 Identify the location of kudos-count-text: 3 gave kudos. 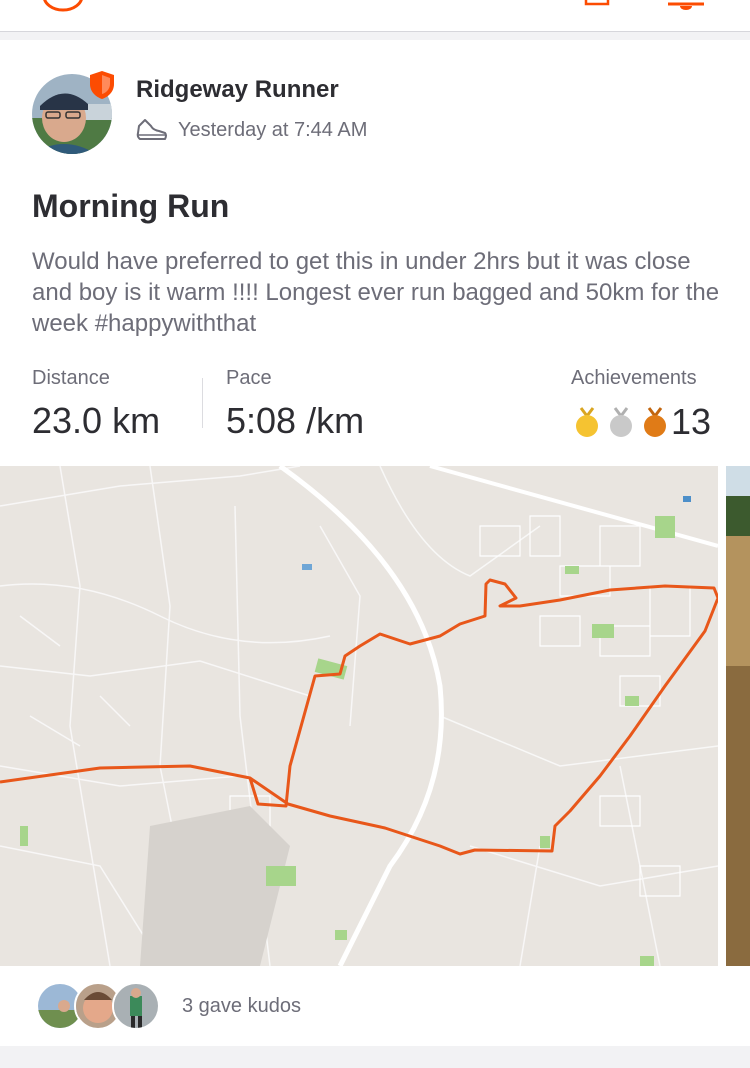
(241, 1006).